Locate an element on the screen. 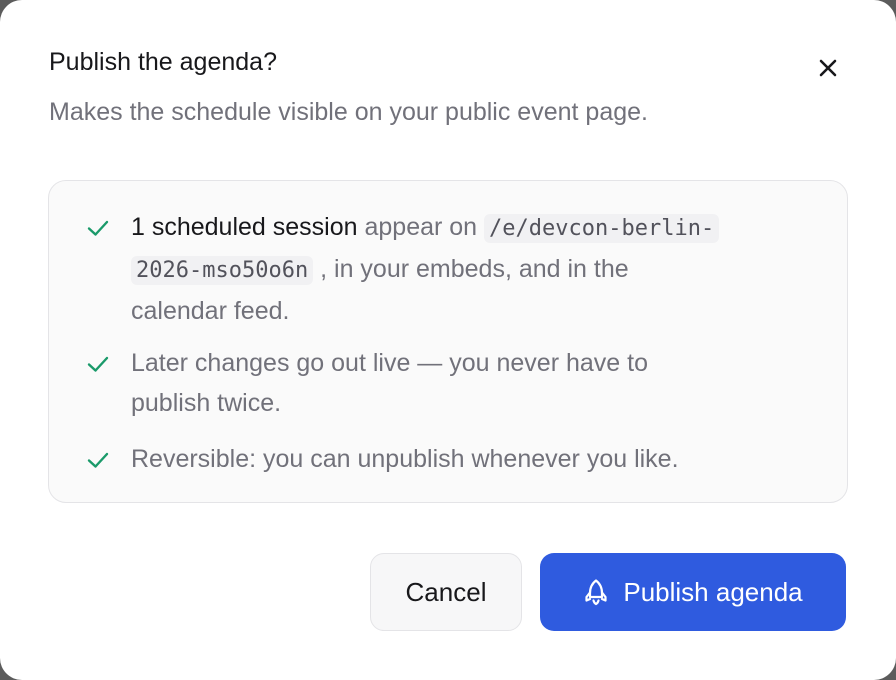 This screenshot has height=680, width=896. close-button is located at coordinates (828, 68).